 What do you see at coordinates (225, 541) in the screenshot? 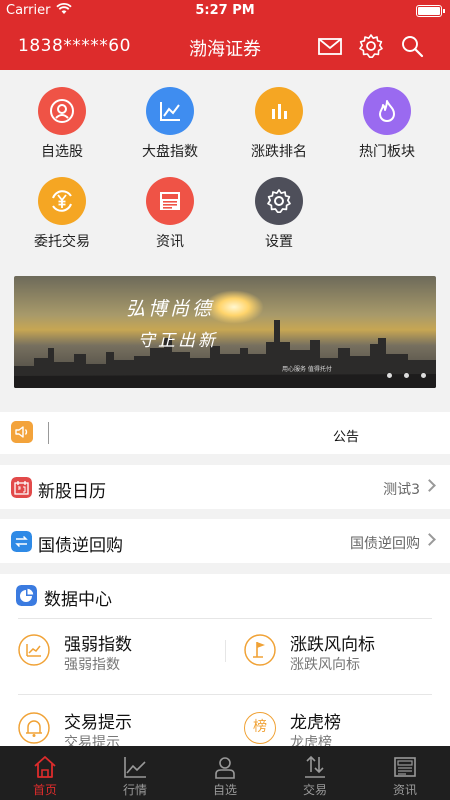
I see `row-reverse-repo: 国债逆回购 国债逆回购` at bounding box center [225, 541].